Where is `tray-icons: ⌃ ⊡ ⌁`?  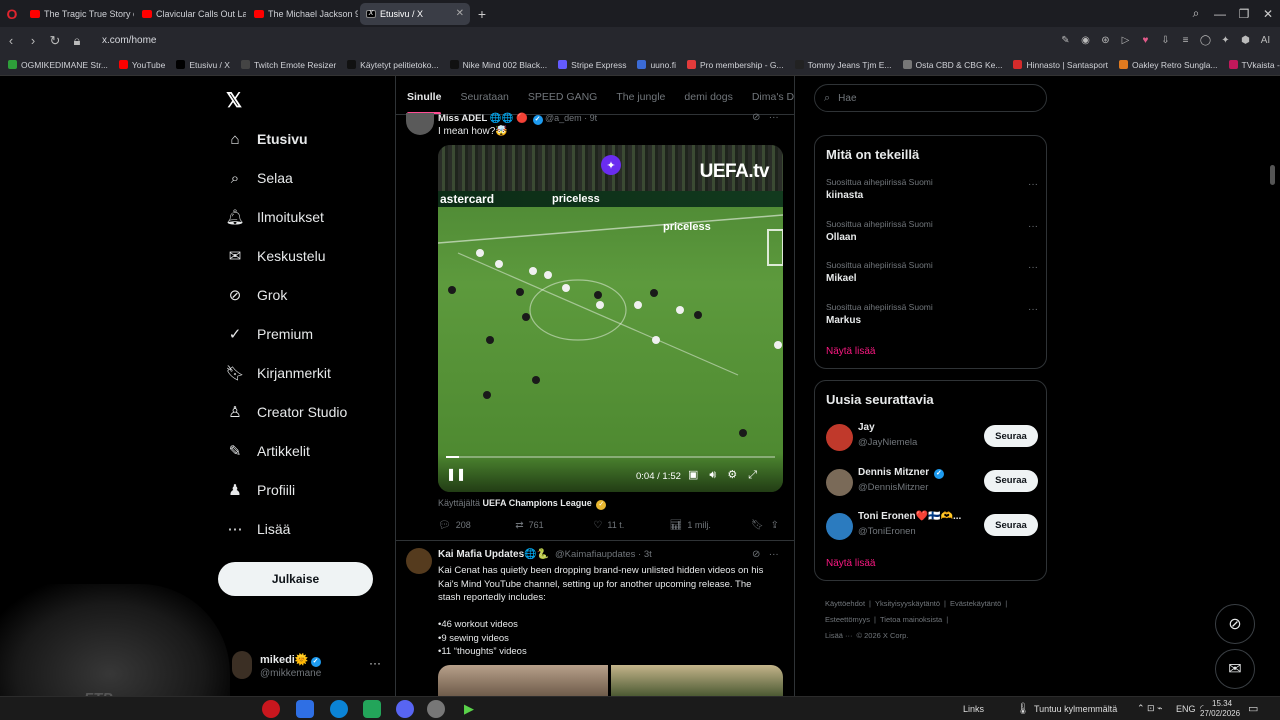 tray-icons: ⌃ ⊡ ⌁ is located at coordinates (1150, 708).